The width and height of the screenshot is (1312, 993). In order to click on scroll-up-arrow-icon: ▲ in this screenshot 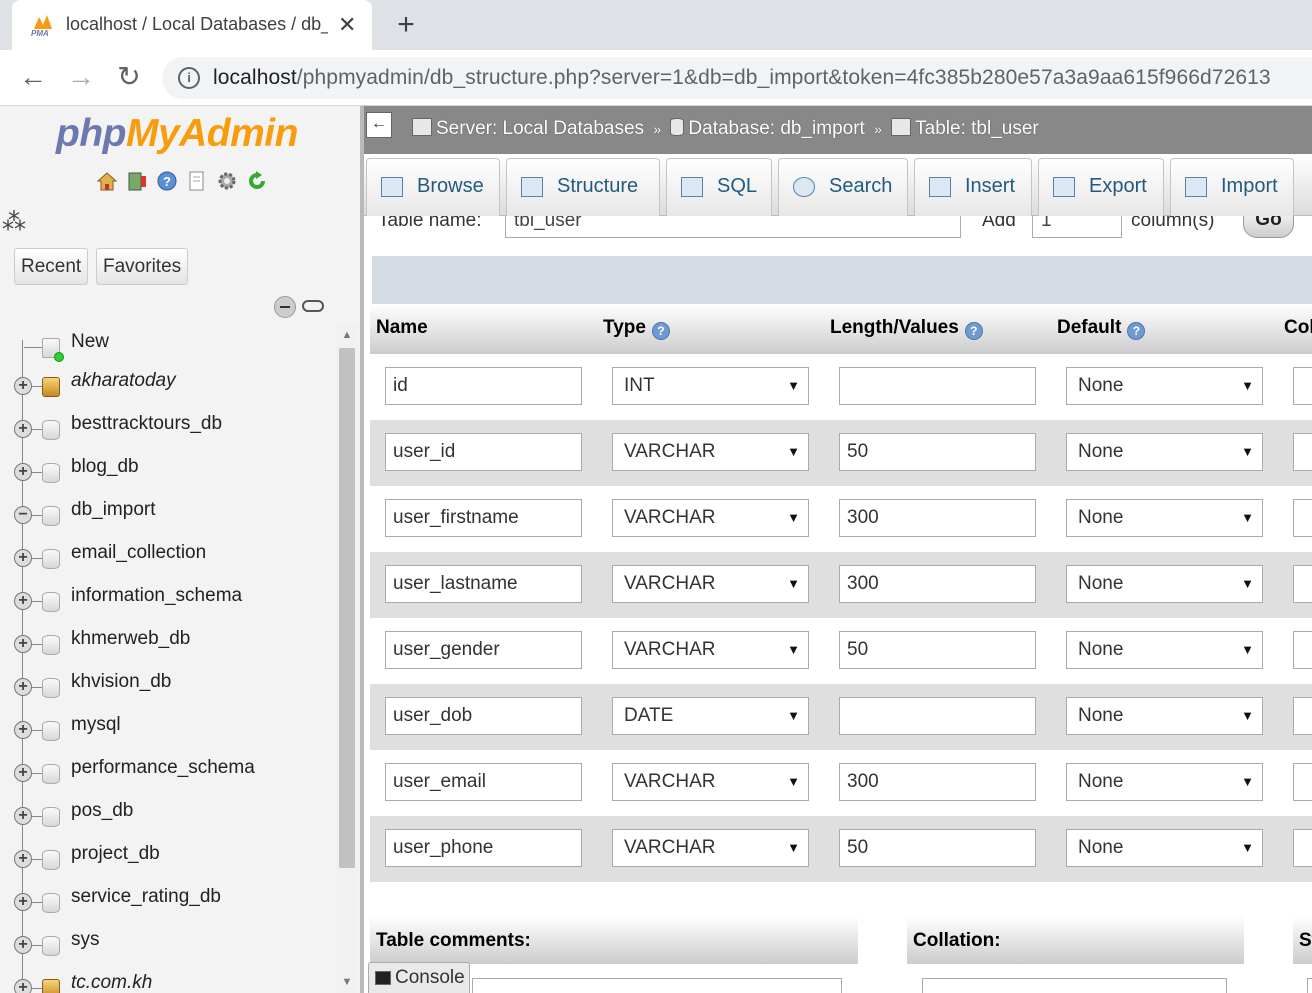, I will do `click(347, 335)`.